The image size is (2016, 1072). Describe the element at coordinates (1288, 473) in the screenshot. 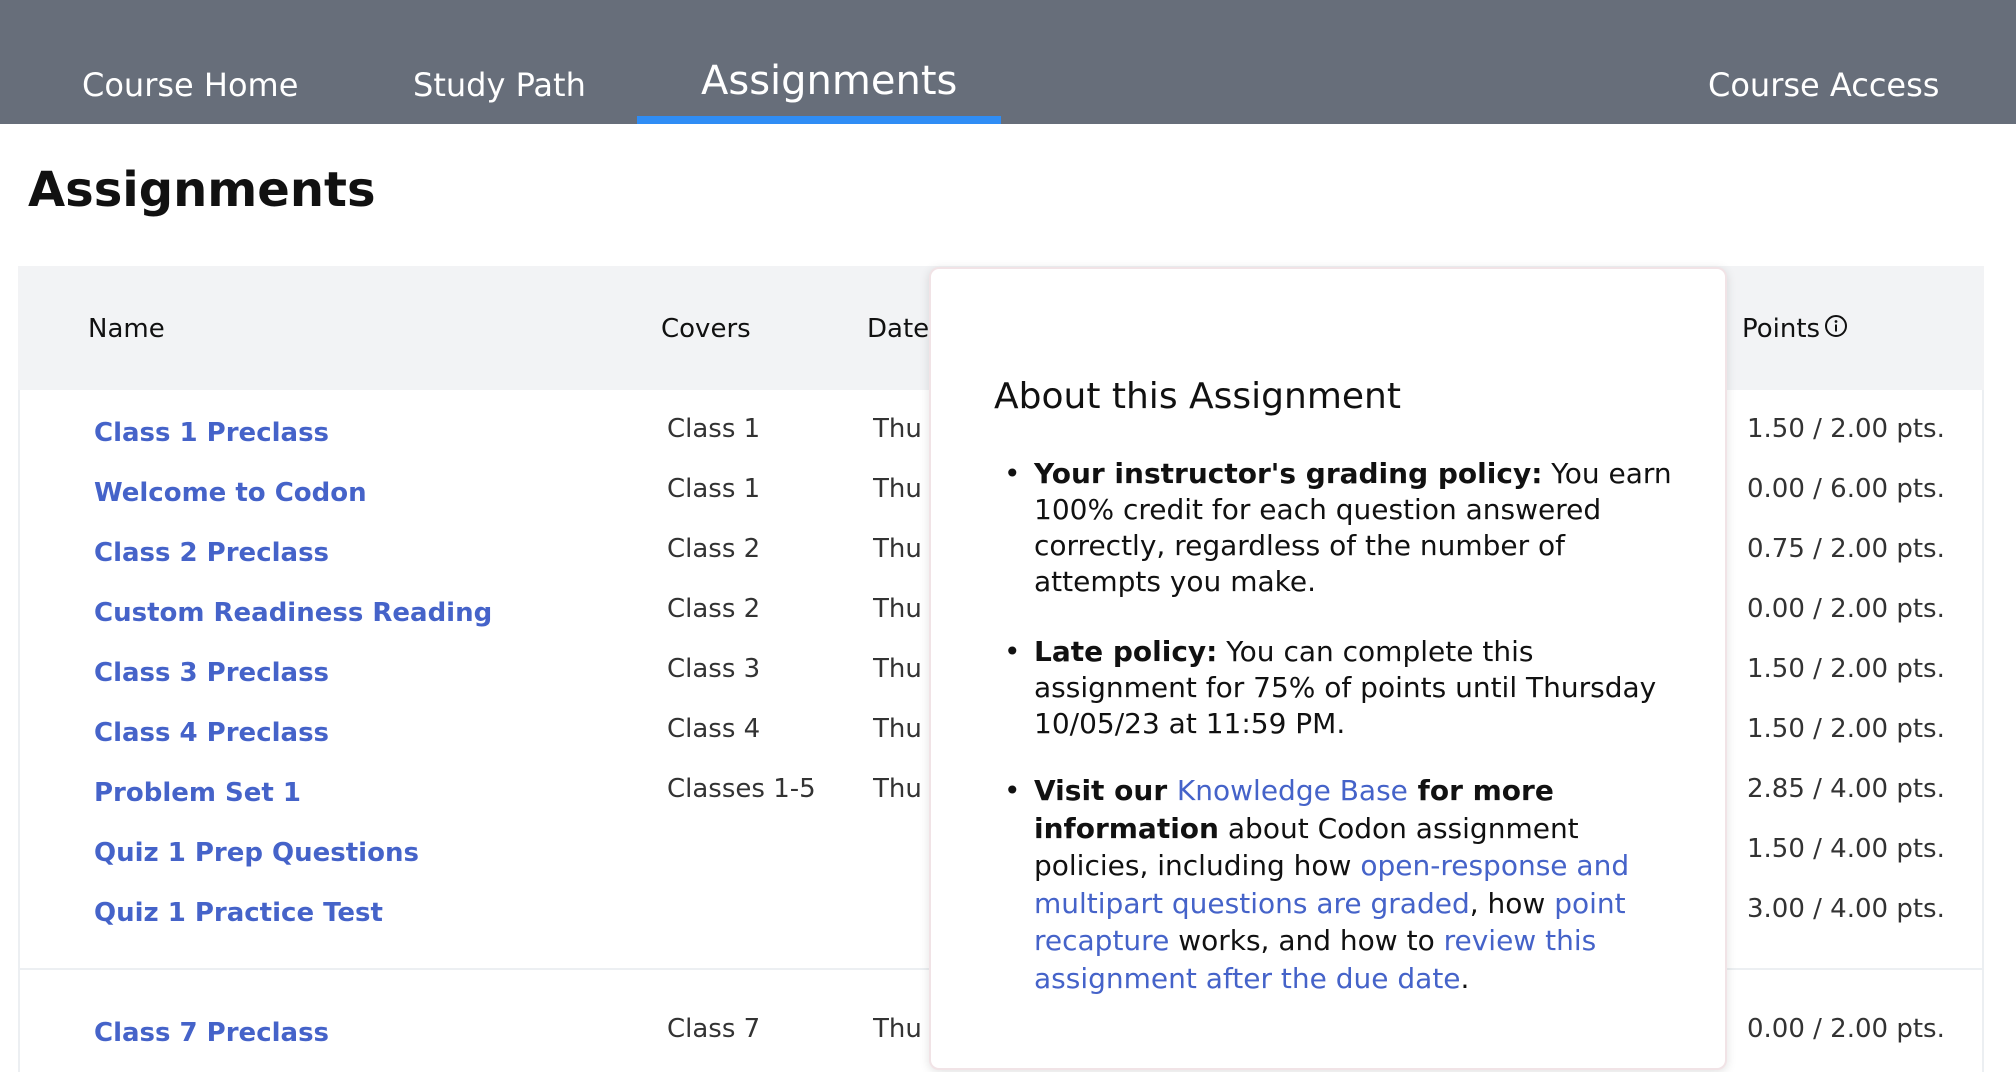

I see `grading-policy-label: Your instructor's grading policy:` at that location.